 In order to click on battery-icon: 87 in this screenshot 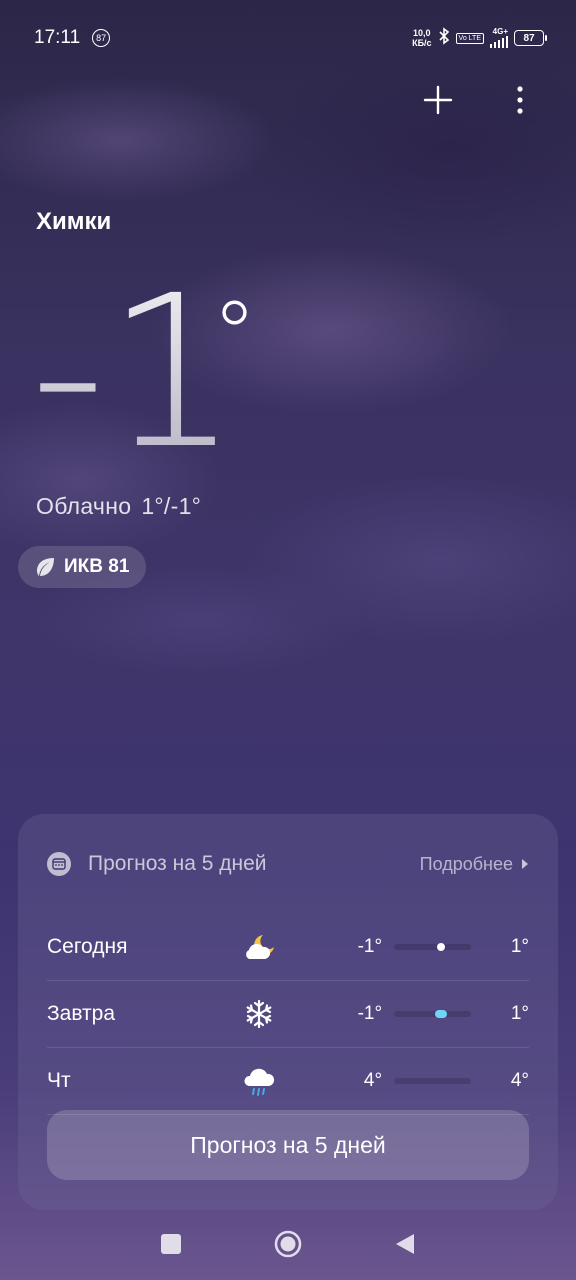, I will do `click(530, 38)`.